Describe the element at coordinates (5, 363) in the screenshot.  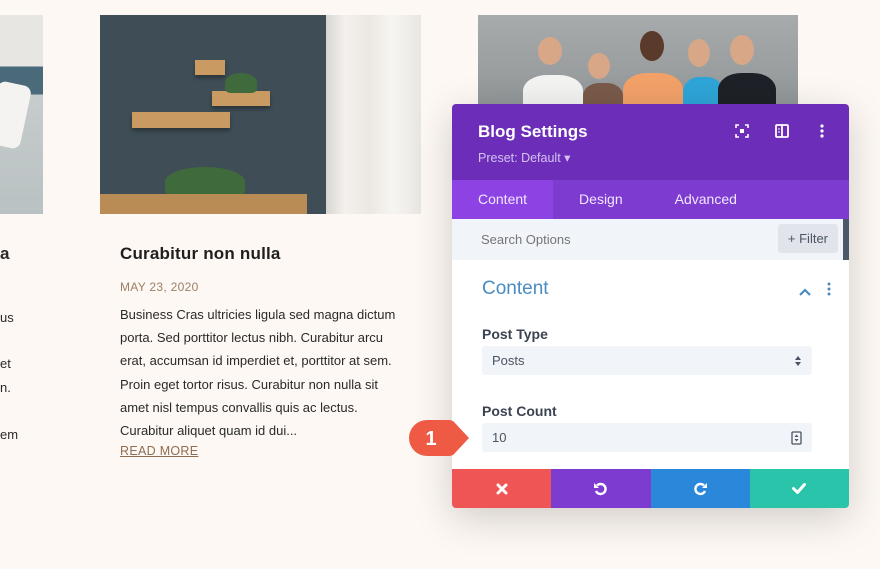
I see `left-post-text-fragment: et` at that location.